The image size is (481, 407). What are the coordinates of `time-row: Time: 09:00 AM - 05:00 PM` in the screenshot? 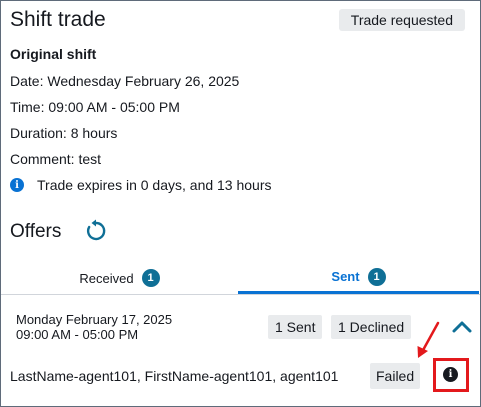 It's located at (95, 107).